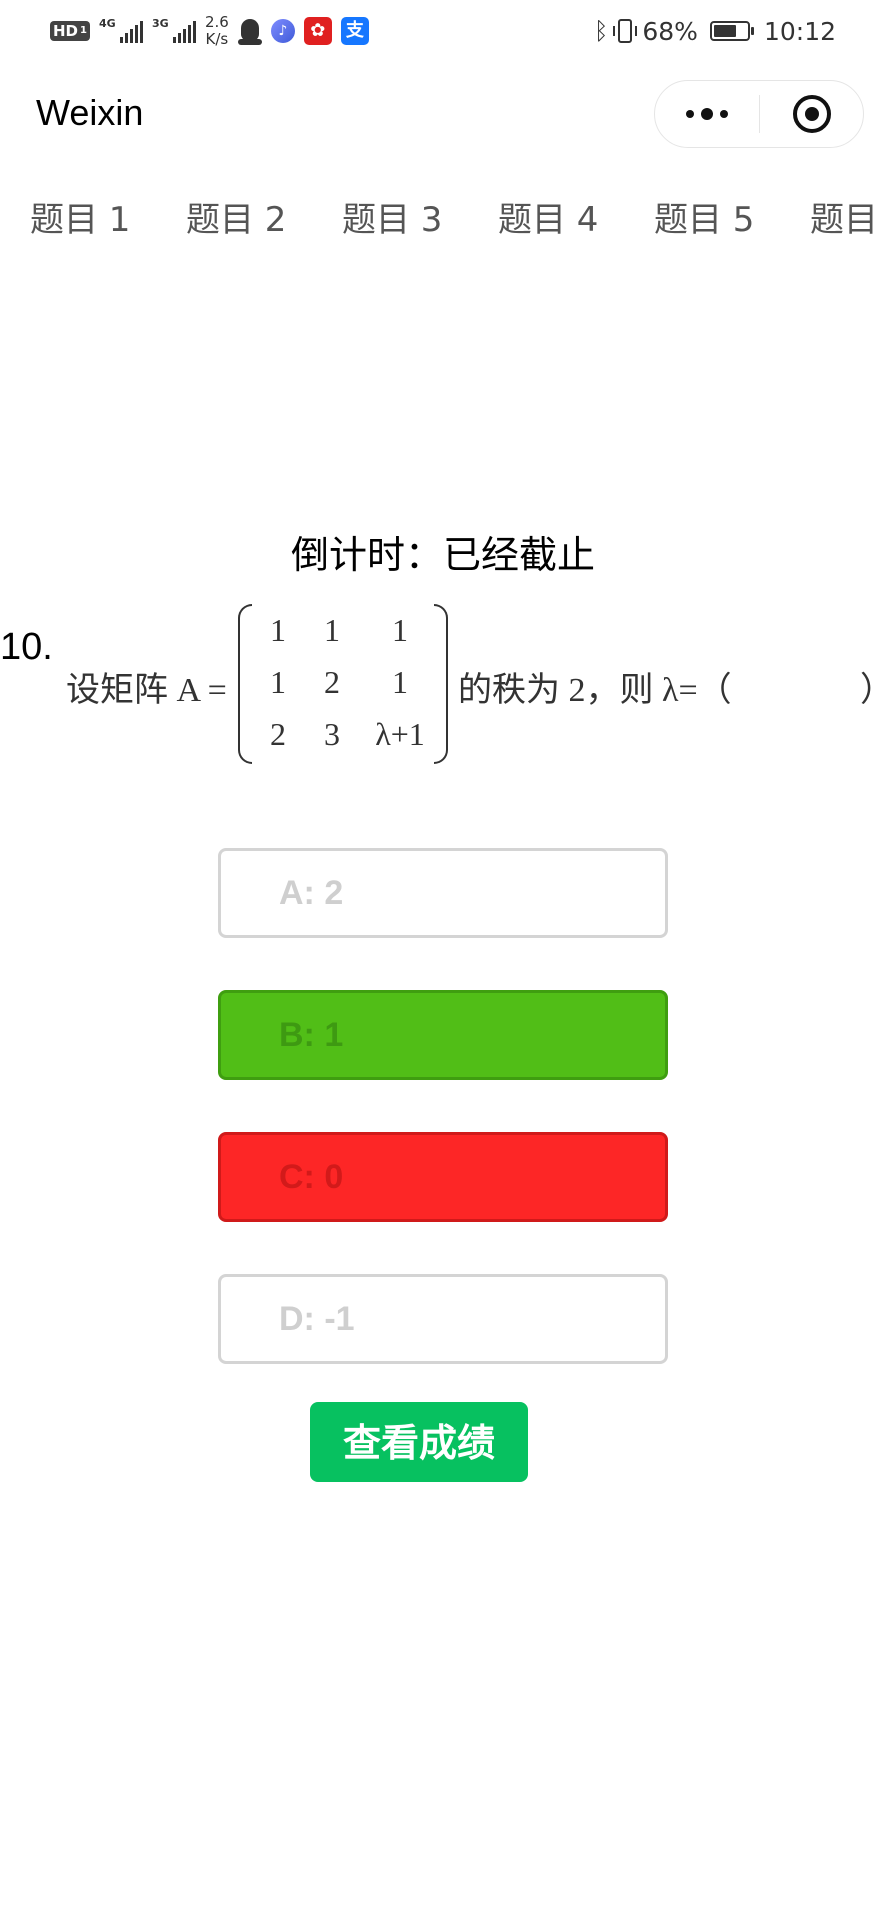 This screenshot has width=886, height=1920. I want to click on status-bar: HD 1 4G 3G 2.6 K/s ♪ ✿ 支 ᛒ 68% 10:12, so click(443, 31).